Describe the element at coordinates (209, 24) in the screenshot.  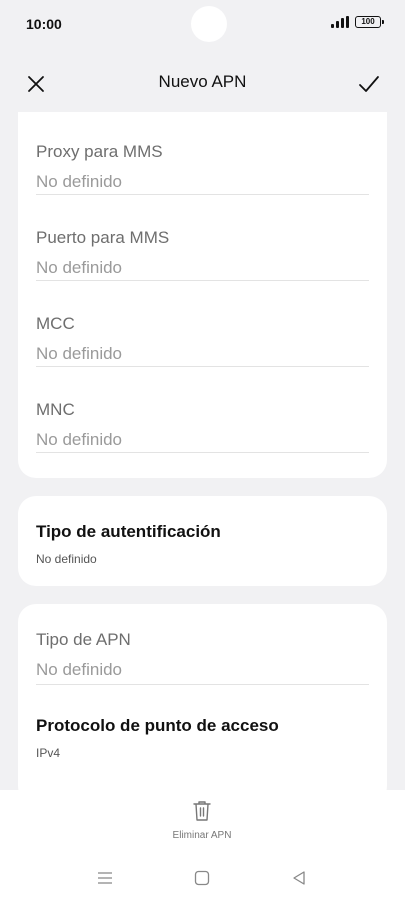
I see `camera-cutout` at that location.